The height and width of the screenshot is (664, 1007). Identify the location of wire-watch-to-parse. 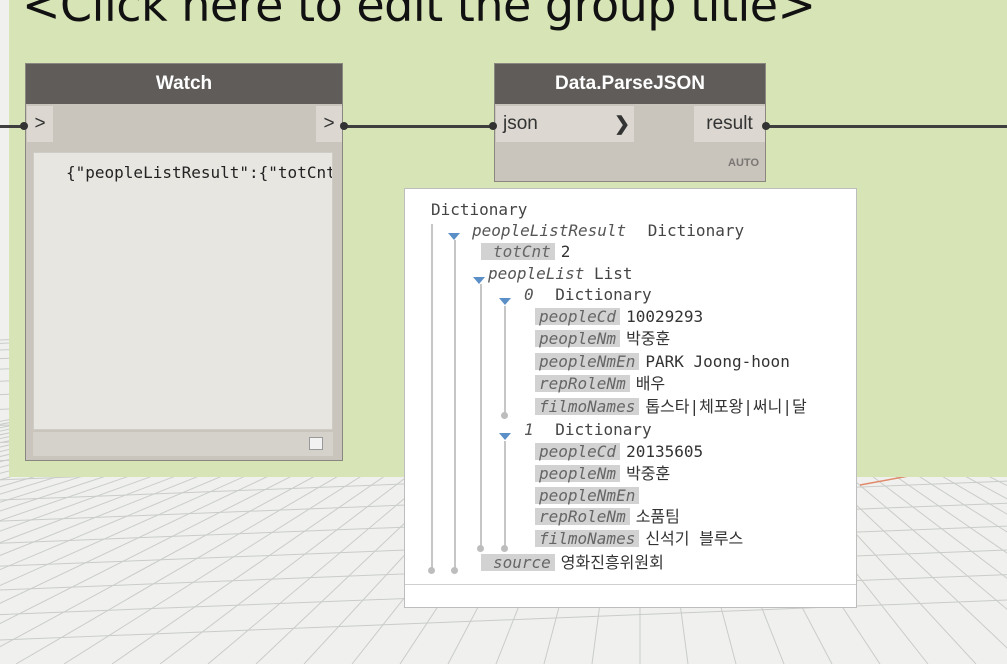
(419, 126).